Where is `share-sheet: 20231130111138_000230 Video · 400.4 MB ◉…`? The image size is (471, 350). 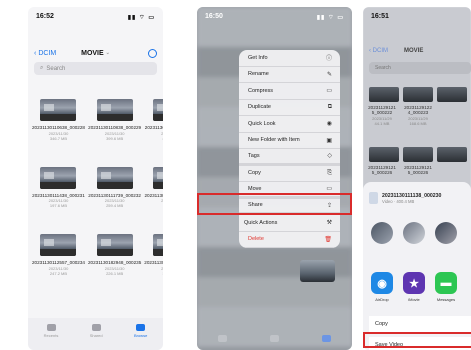 share-sheet: 20231130111138_000230 Video · 400.4 MB ◉… is located at coordinates (417, 266).